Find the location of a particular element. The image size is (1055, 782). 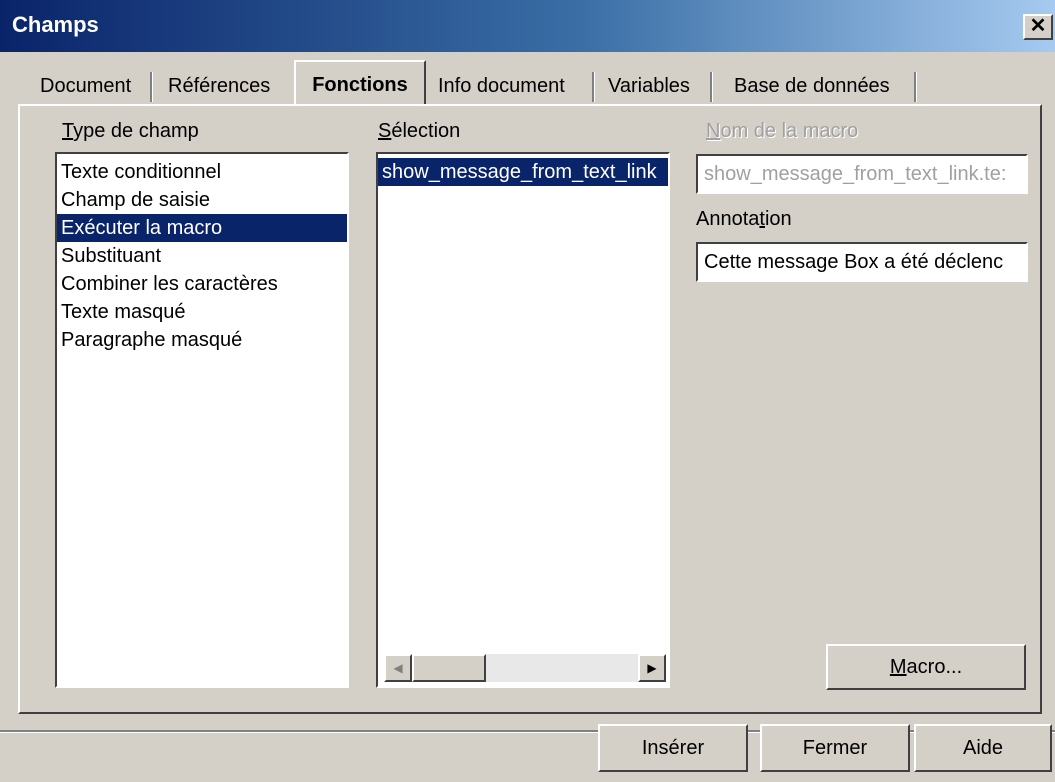

tab-document: Document is located at coordinates (85, 86).